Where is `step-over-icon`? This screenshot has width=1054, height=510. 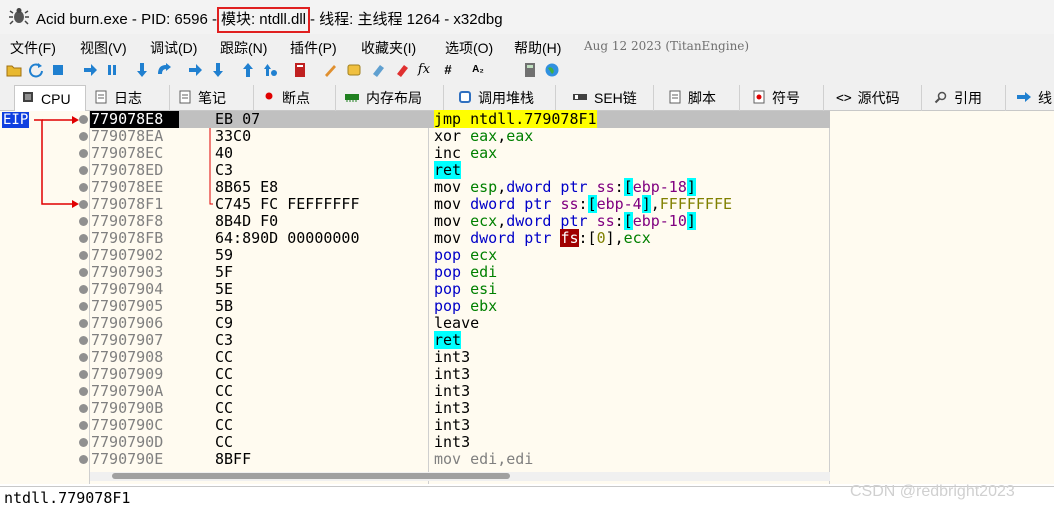
step-over-icon is located at coordinates (164, 70).